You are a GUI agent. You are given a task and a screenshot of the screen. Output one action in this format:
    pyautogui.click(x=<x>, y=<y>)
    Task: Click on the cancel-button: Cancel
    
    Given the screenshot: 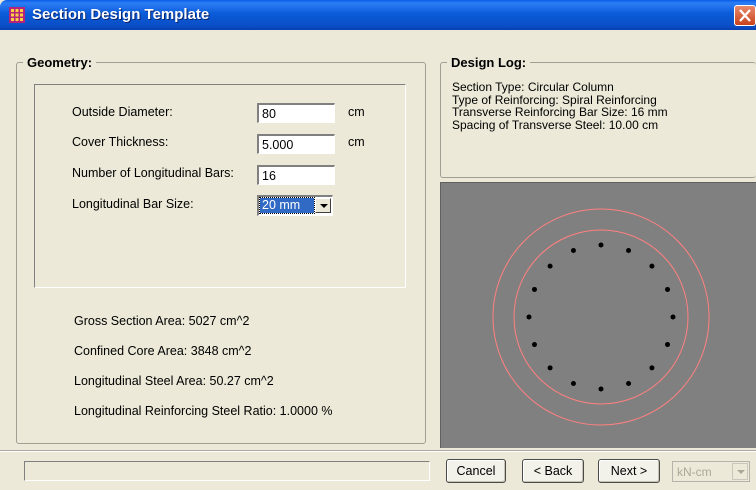 What is the action you would take?
    pyautogui.click(x=476, y=471)
    